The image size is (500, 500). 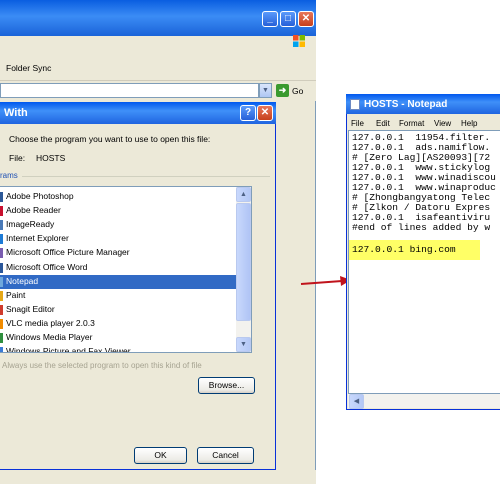 What do you see at coordinates (250, 492) in the screenshot?
I see `page-footer` at bounding box center [250, 492].